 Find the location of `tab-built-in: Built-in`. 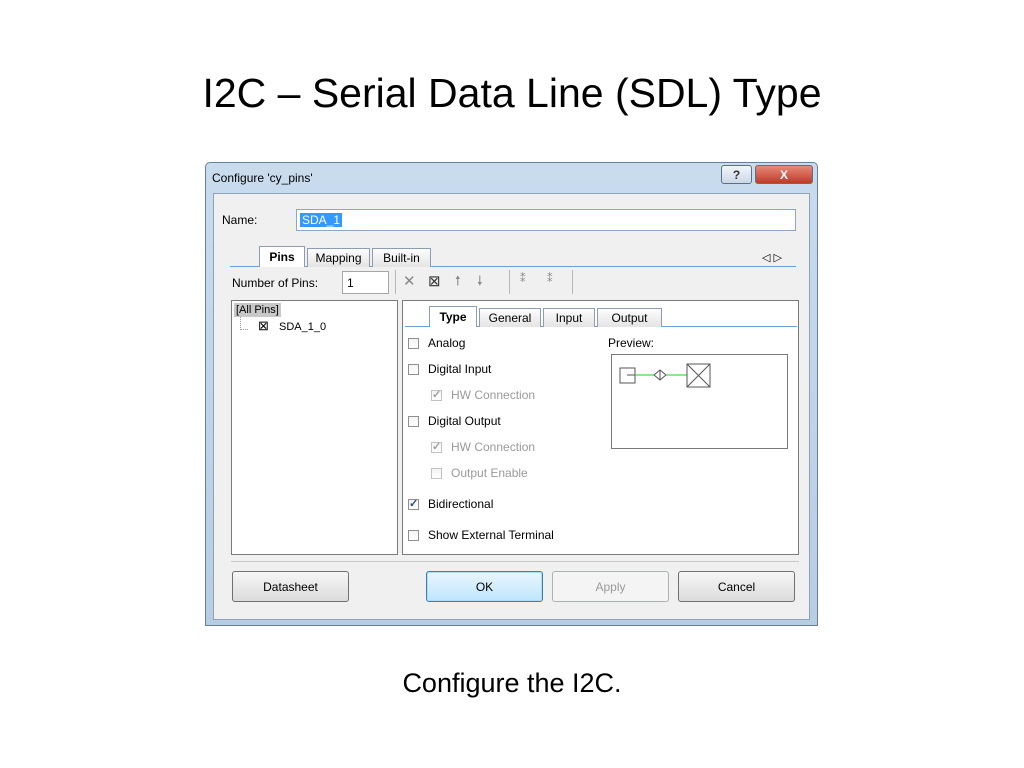

tab-built-in: Built-in is located at coordinates (401, 257).